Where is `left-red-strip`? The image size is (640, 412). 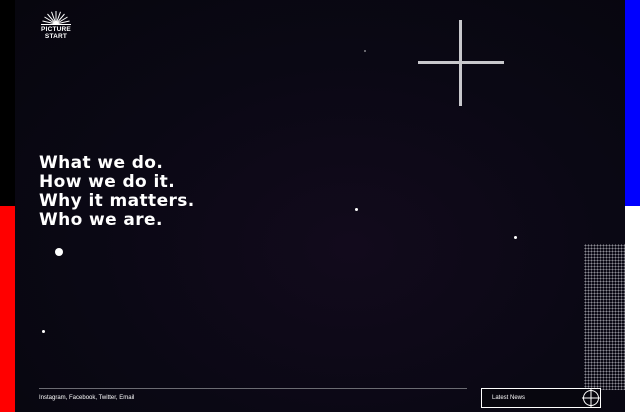 left-red-strip is located at coordinates (7, 309).